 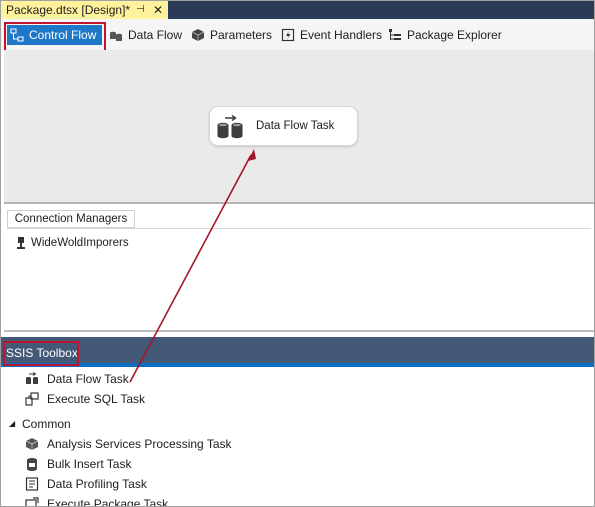 I want to click on toolbox-item-execute-package-task: Execute Package Task, so click(x=96, y=500).